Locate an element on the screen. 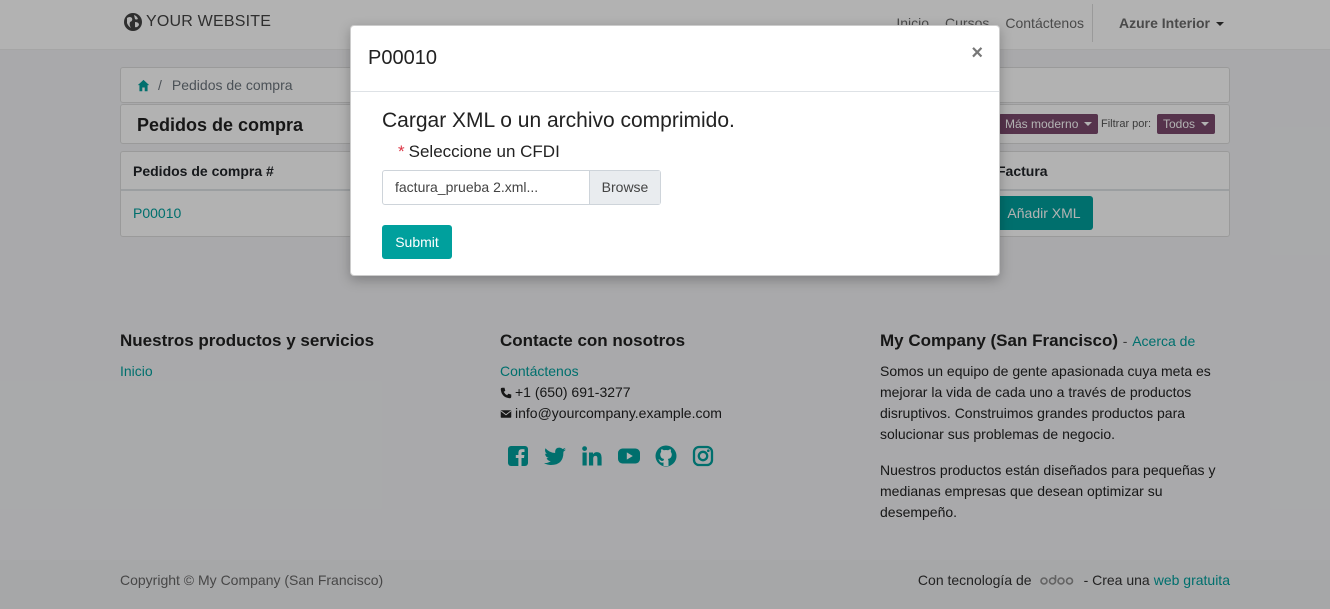 This screenshot has height=609, width=1330. modal-header: P00010 × is located at coordinates (675, 59).